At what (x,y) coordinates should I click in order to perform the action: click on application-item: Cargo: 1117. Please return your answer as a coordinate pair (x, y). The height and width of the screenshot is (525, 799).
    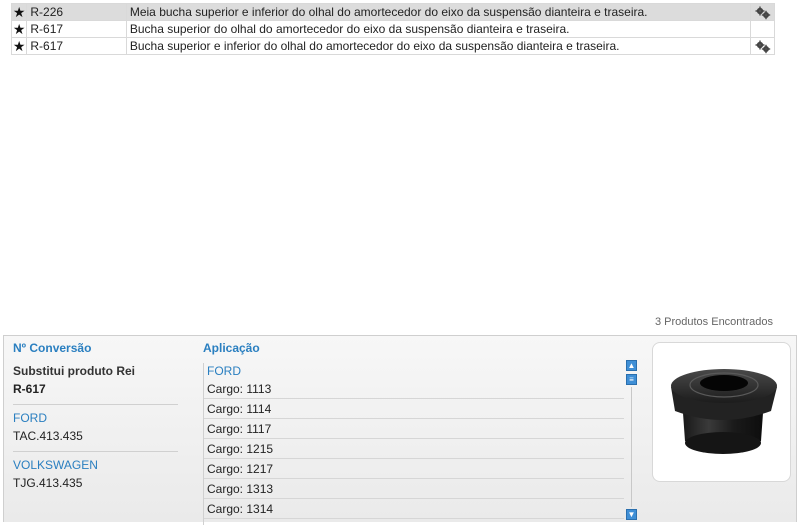
    Looking at the image, I should click on (414, 429).